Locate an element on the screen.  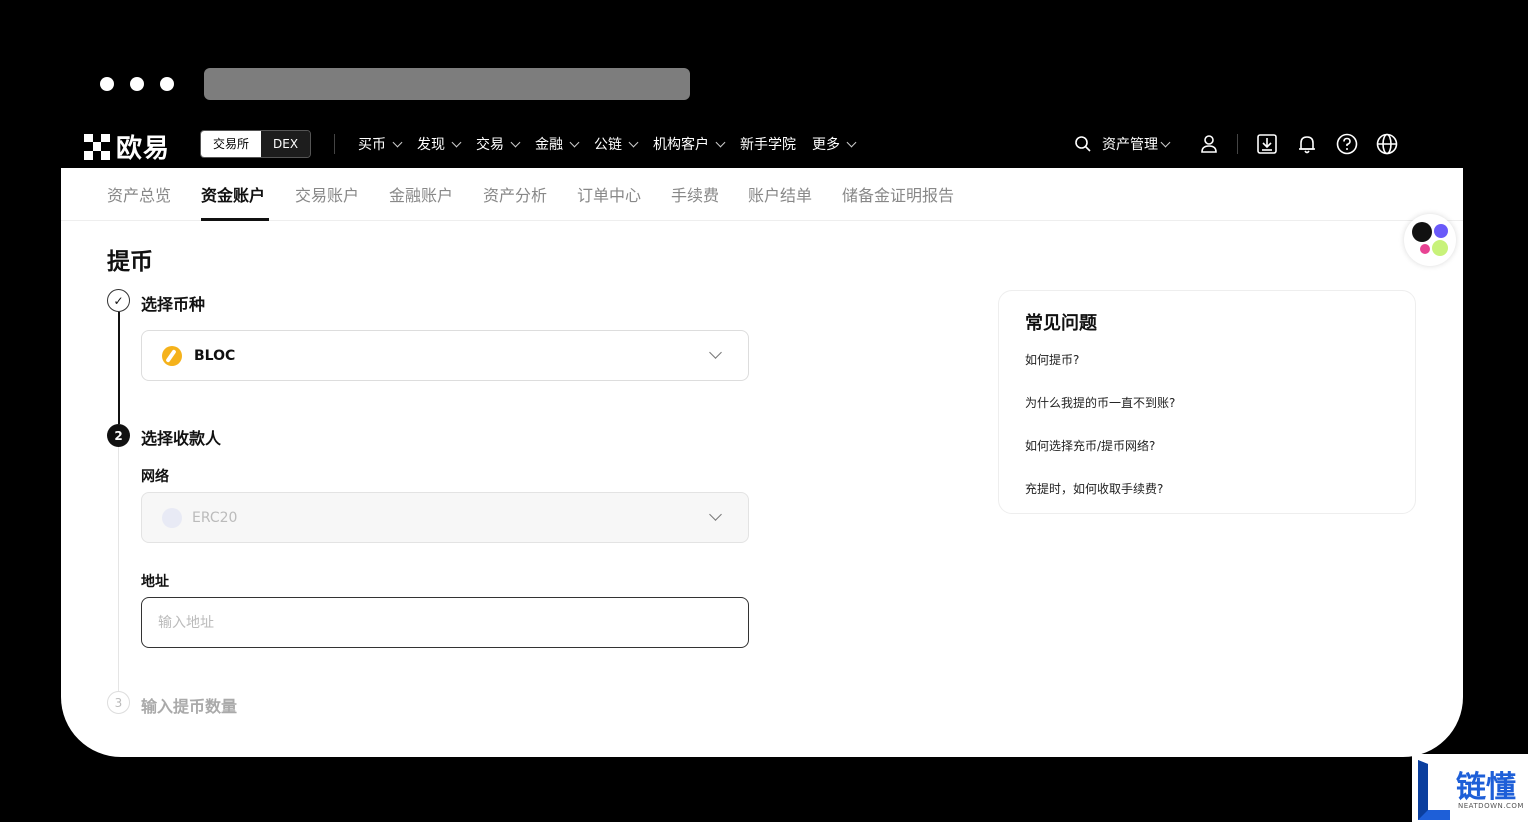
faq-item: 充提时，如何收取手续费? is located at coordinates (1094, 488).